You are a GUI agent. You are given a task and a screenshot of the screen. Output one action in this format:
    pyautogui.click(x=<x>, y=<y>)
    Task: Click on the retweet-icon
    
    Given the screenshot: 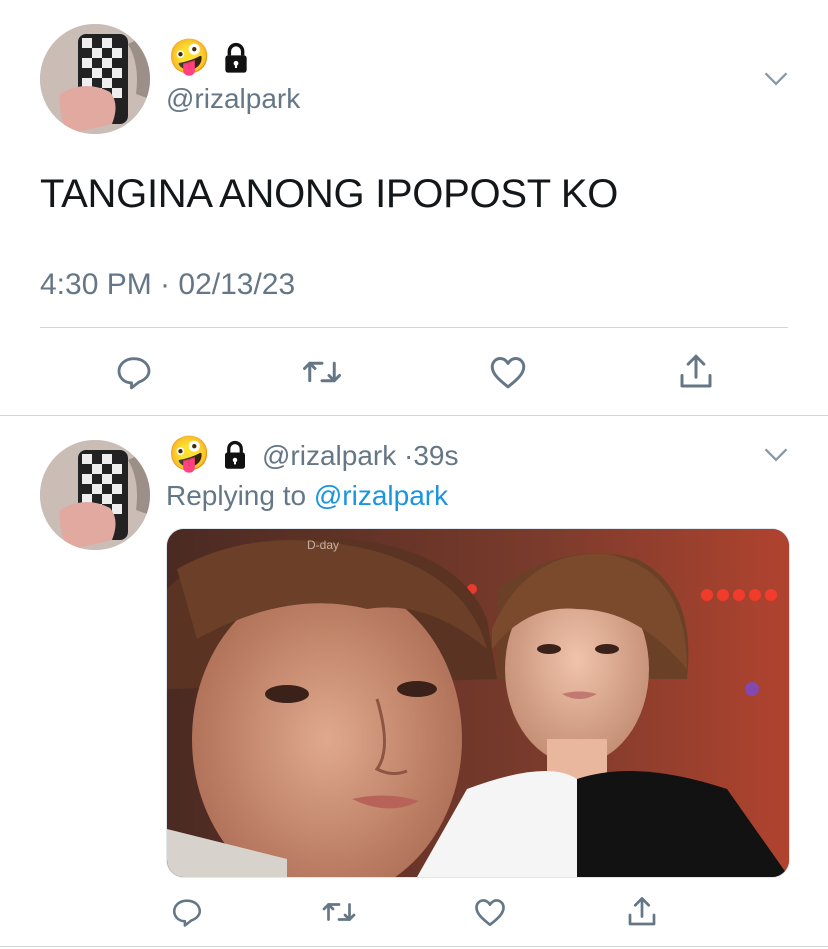 What is the action you would take?
    pyautogui.click(x=322, y=372)
    